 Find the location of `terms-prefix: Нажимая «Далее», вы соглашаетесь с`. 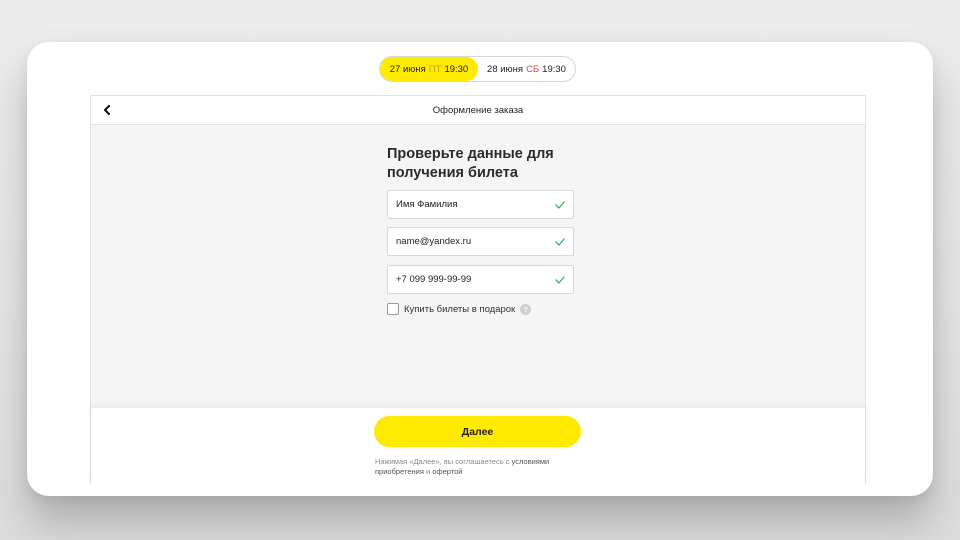

terms-prefix: Нажимая «Далее», вы соглашаетесь с is located at coordinates (443, 461).